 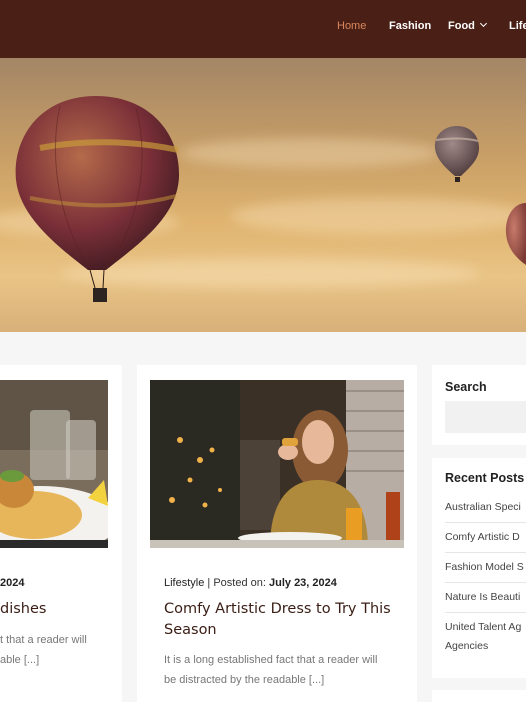 What do you see at coordinates (485, 417) in the screenshot?
I see `search-input` at bounding box center [485, 417].